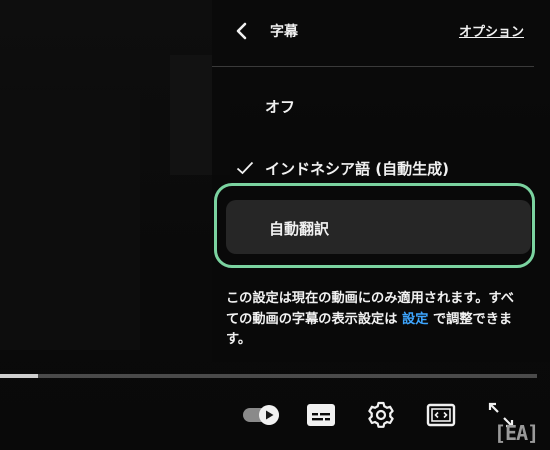 The image size is (550, 450). What do you see at coordinates (373, 66) in the screenshot?
I see `divider` at bounding box center [373, 66].